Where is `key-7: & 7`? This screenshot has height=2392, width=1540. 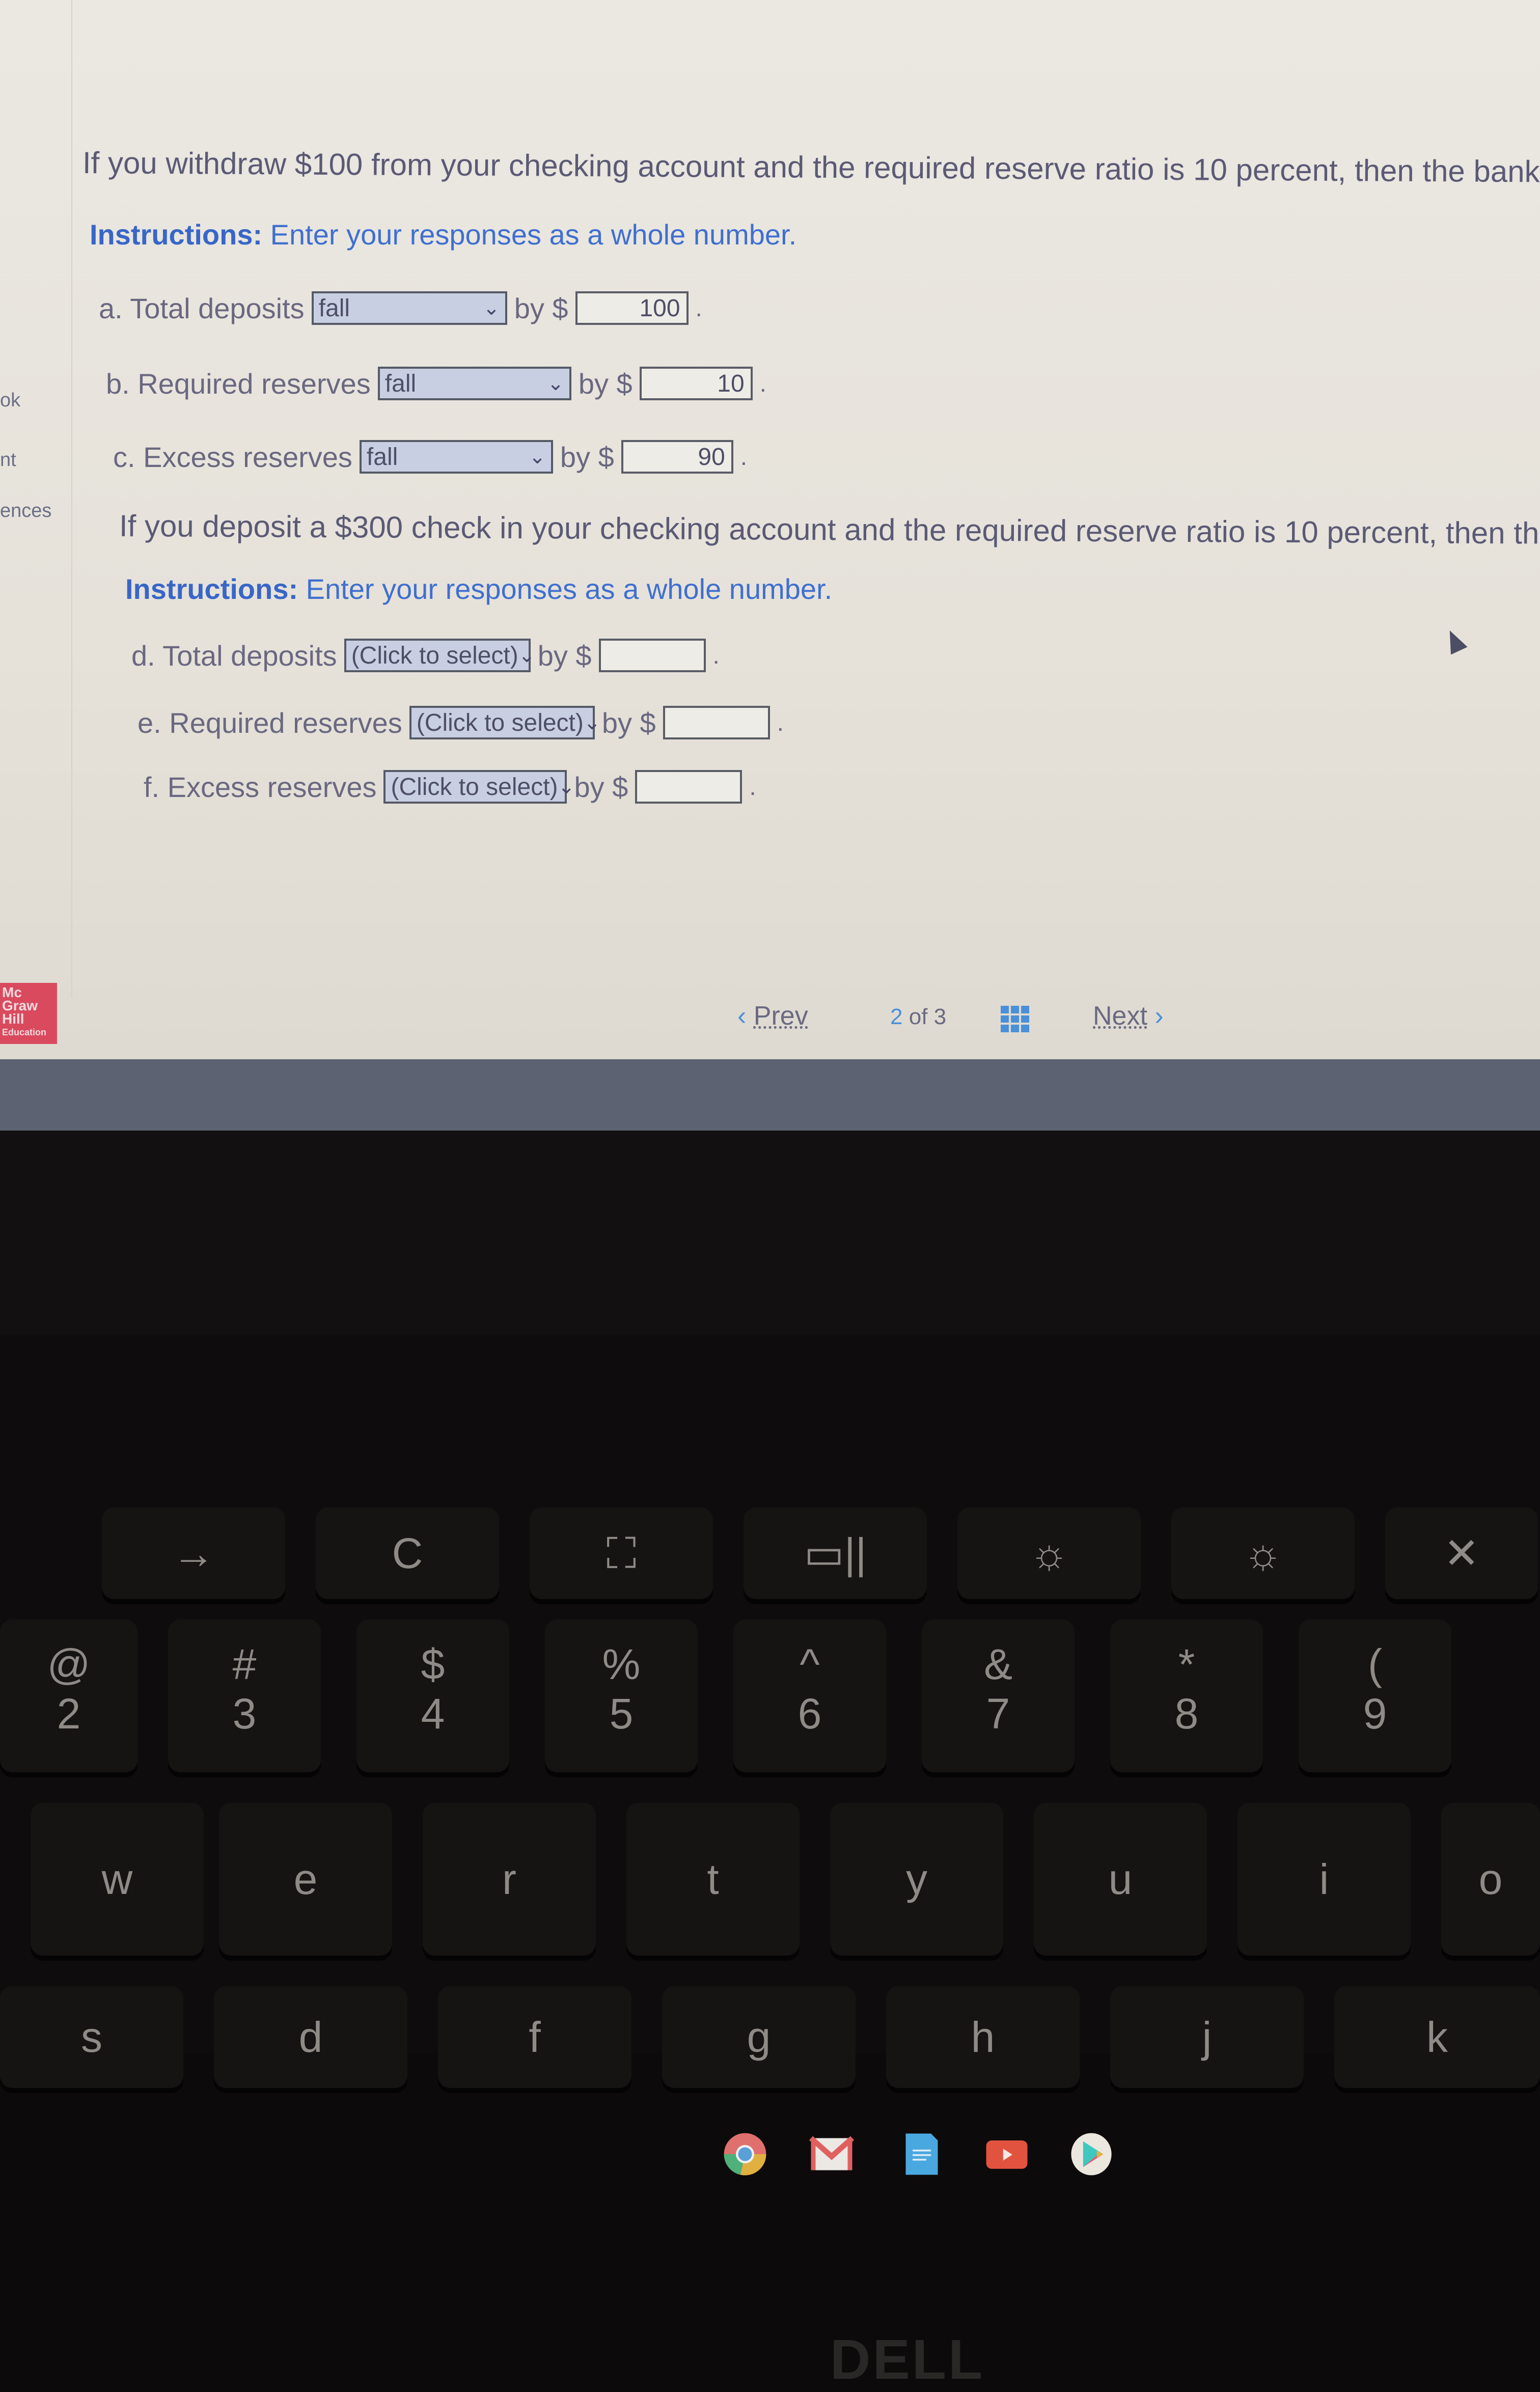
key-7: & 7 is located at coordinates (999, 1696).